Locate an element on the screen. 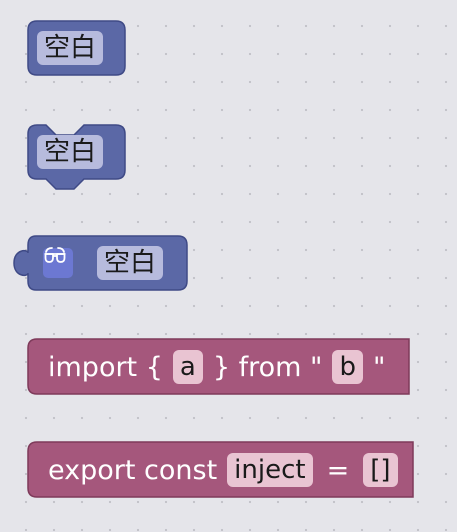  export-value-field: [] is located at coordinates (380, 470).